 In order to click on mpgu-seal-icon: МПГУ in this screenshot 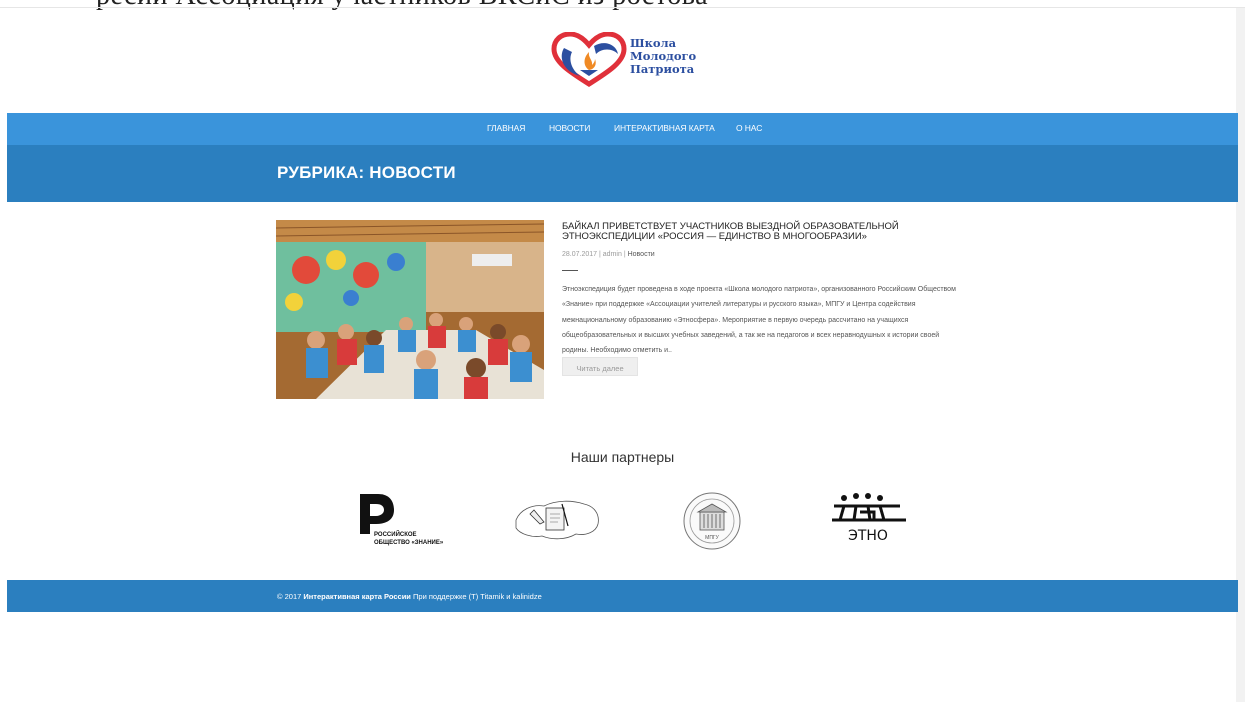, I will do `click(712, 521)`.